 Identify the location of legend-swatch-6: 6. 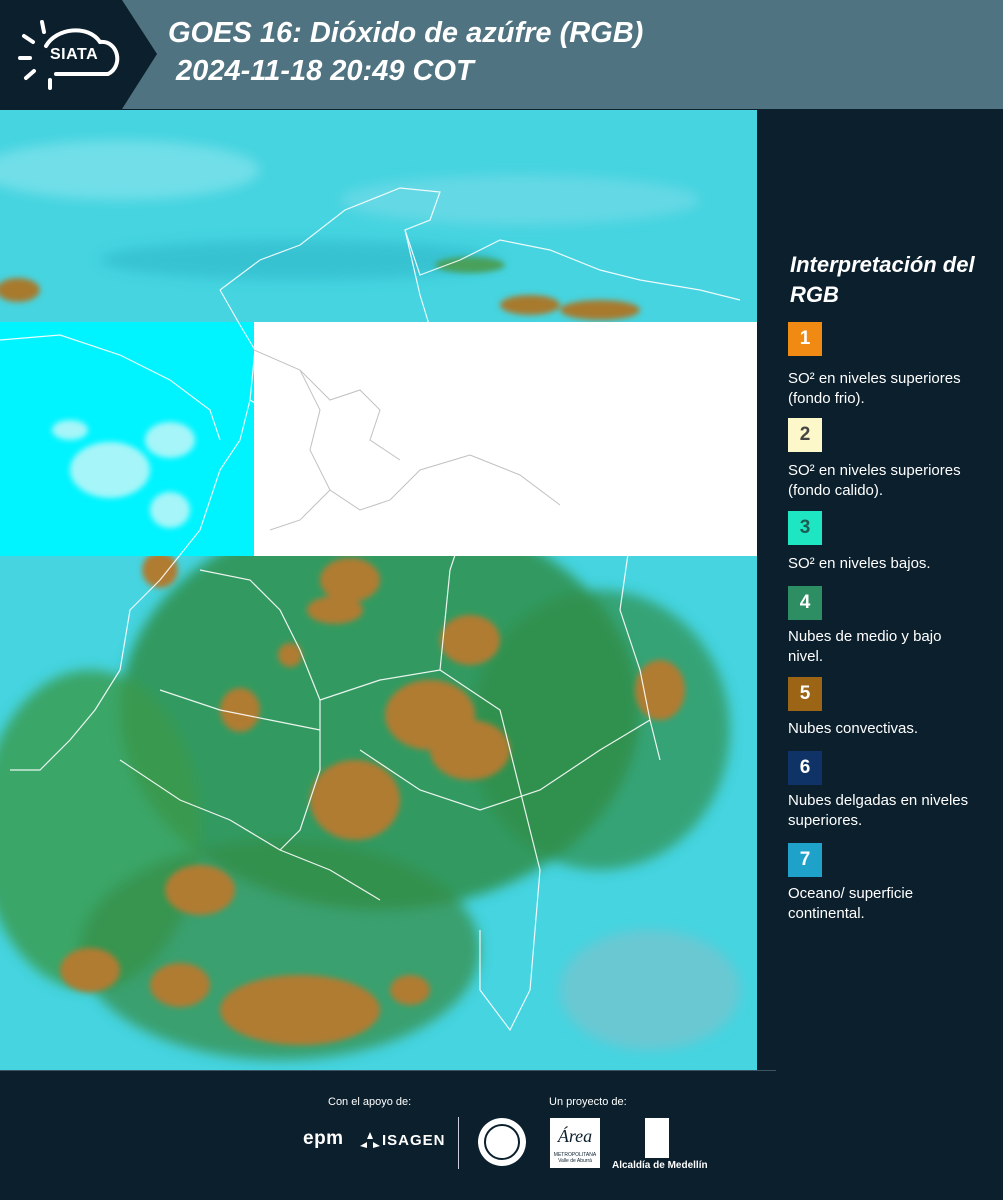
(805, 768).